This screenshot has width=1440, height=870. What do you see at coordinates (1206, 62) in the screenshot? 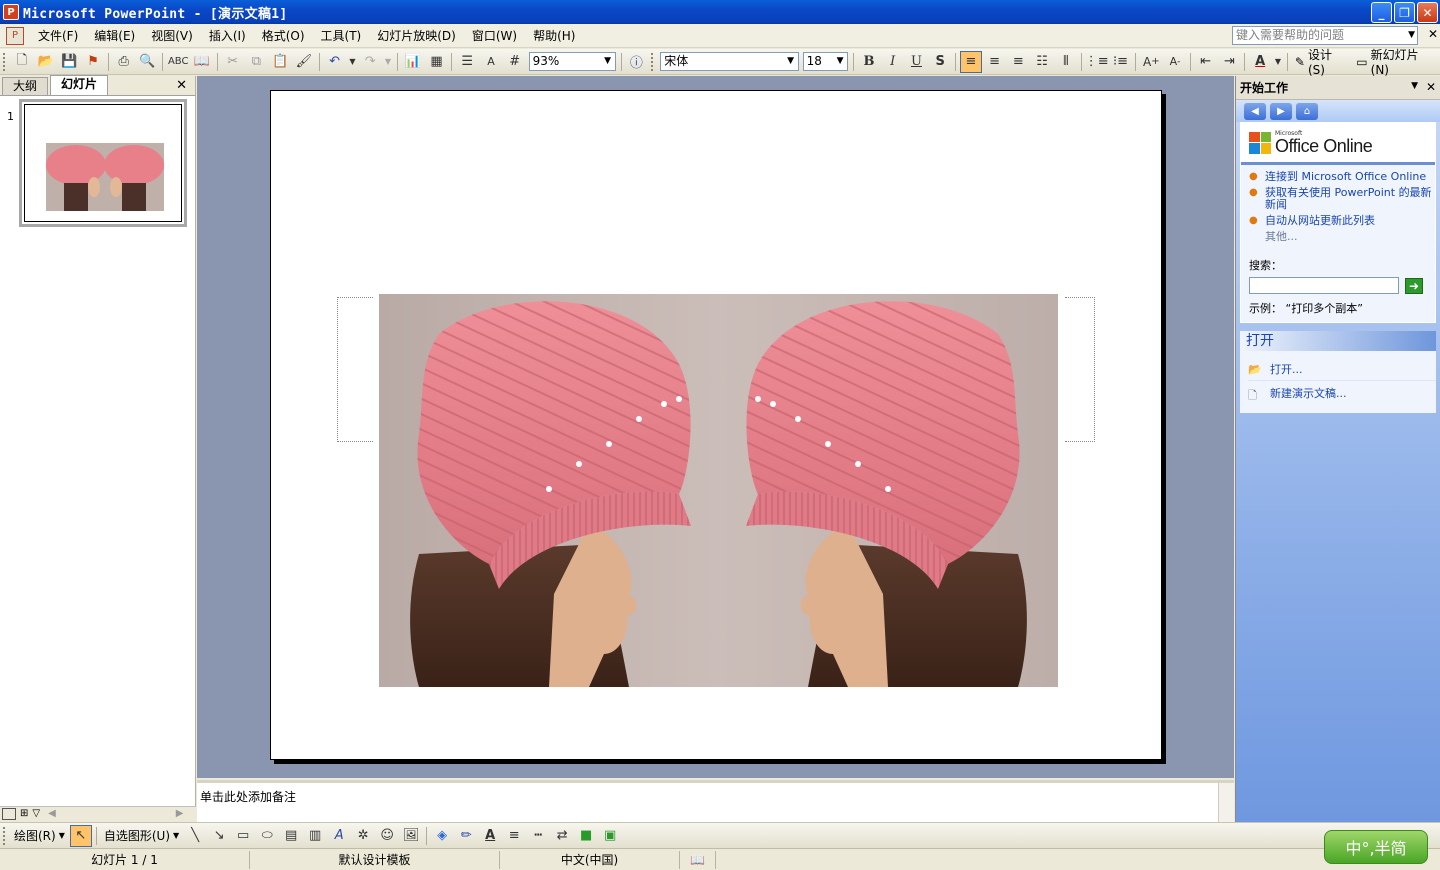
I see `decrease-indent-icon: ⇤` at bounding box center [1206, 62].